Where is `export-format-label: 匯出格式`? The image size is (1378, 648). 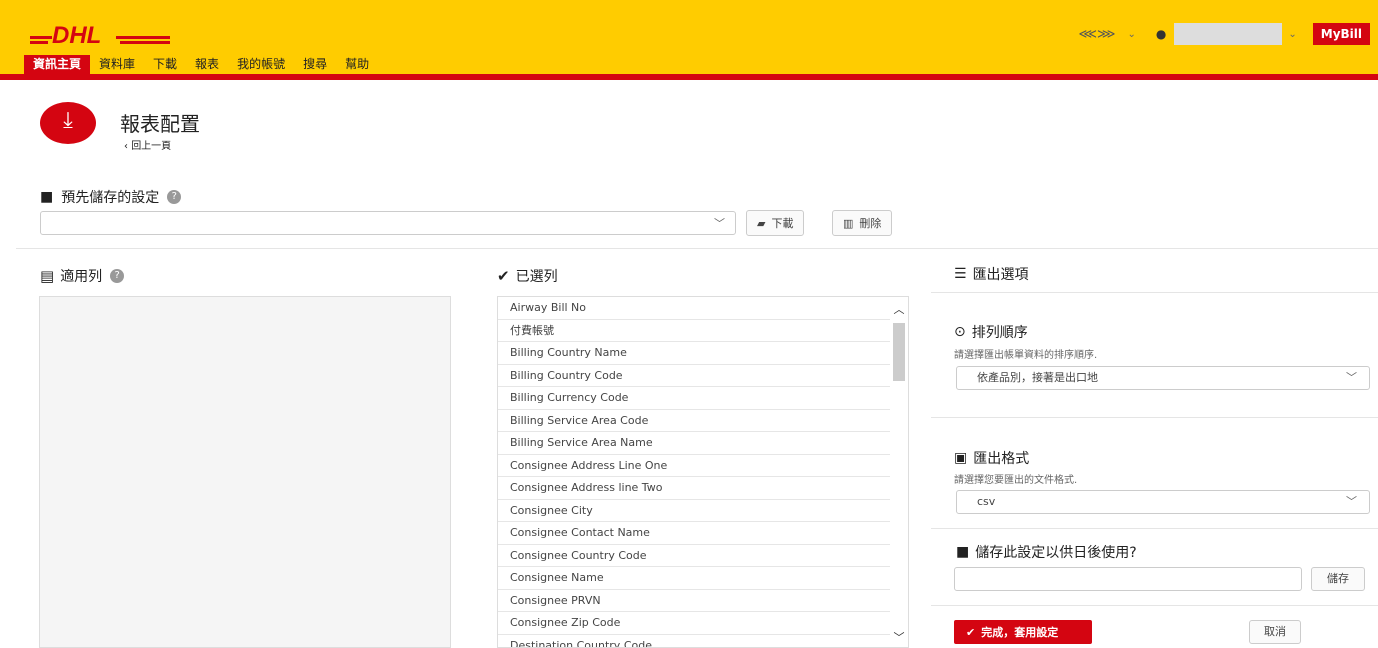
export-format-label: 匯出格式 is located at coordinates (1001, 459).